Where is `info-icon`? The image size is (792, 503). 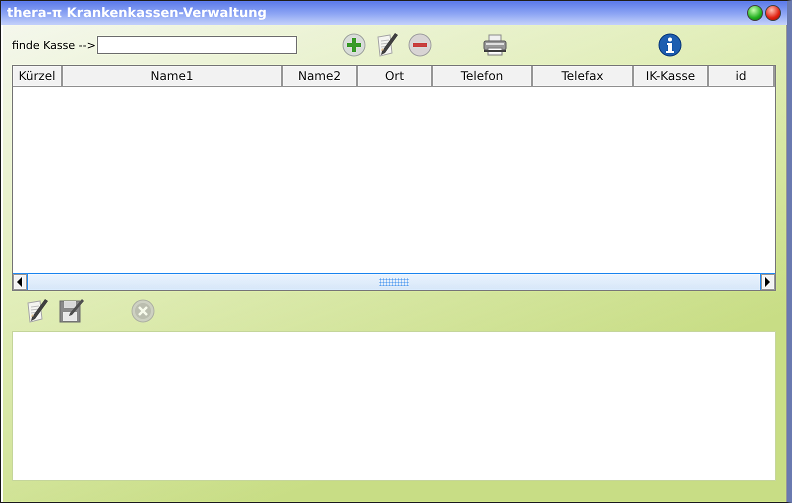
info-icon is located at coordinates (670, 45).